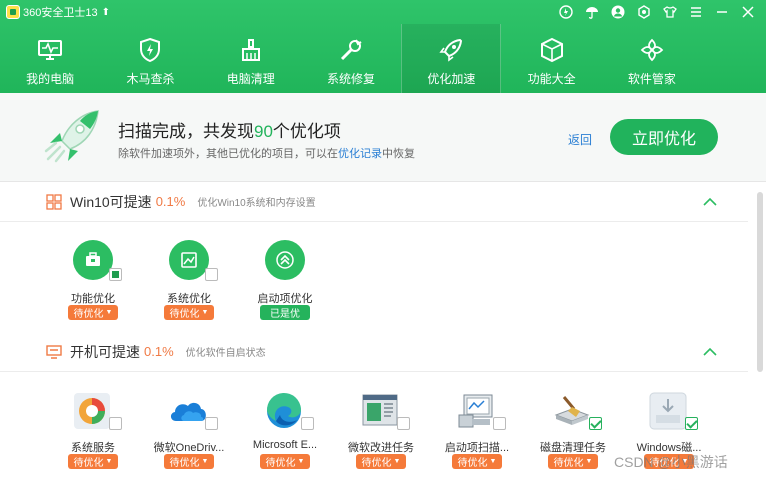 This screenshot has height=480, width=766. I want to click on nav-item-cleanup: 电脑清理, so click(251, 58).